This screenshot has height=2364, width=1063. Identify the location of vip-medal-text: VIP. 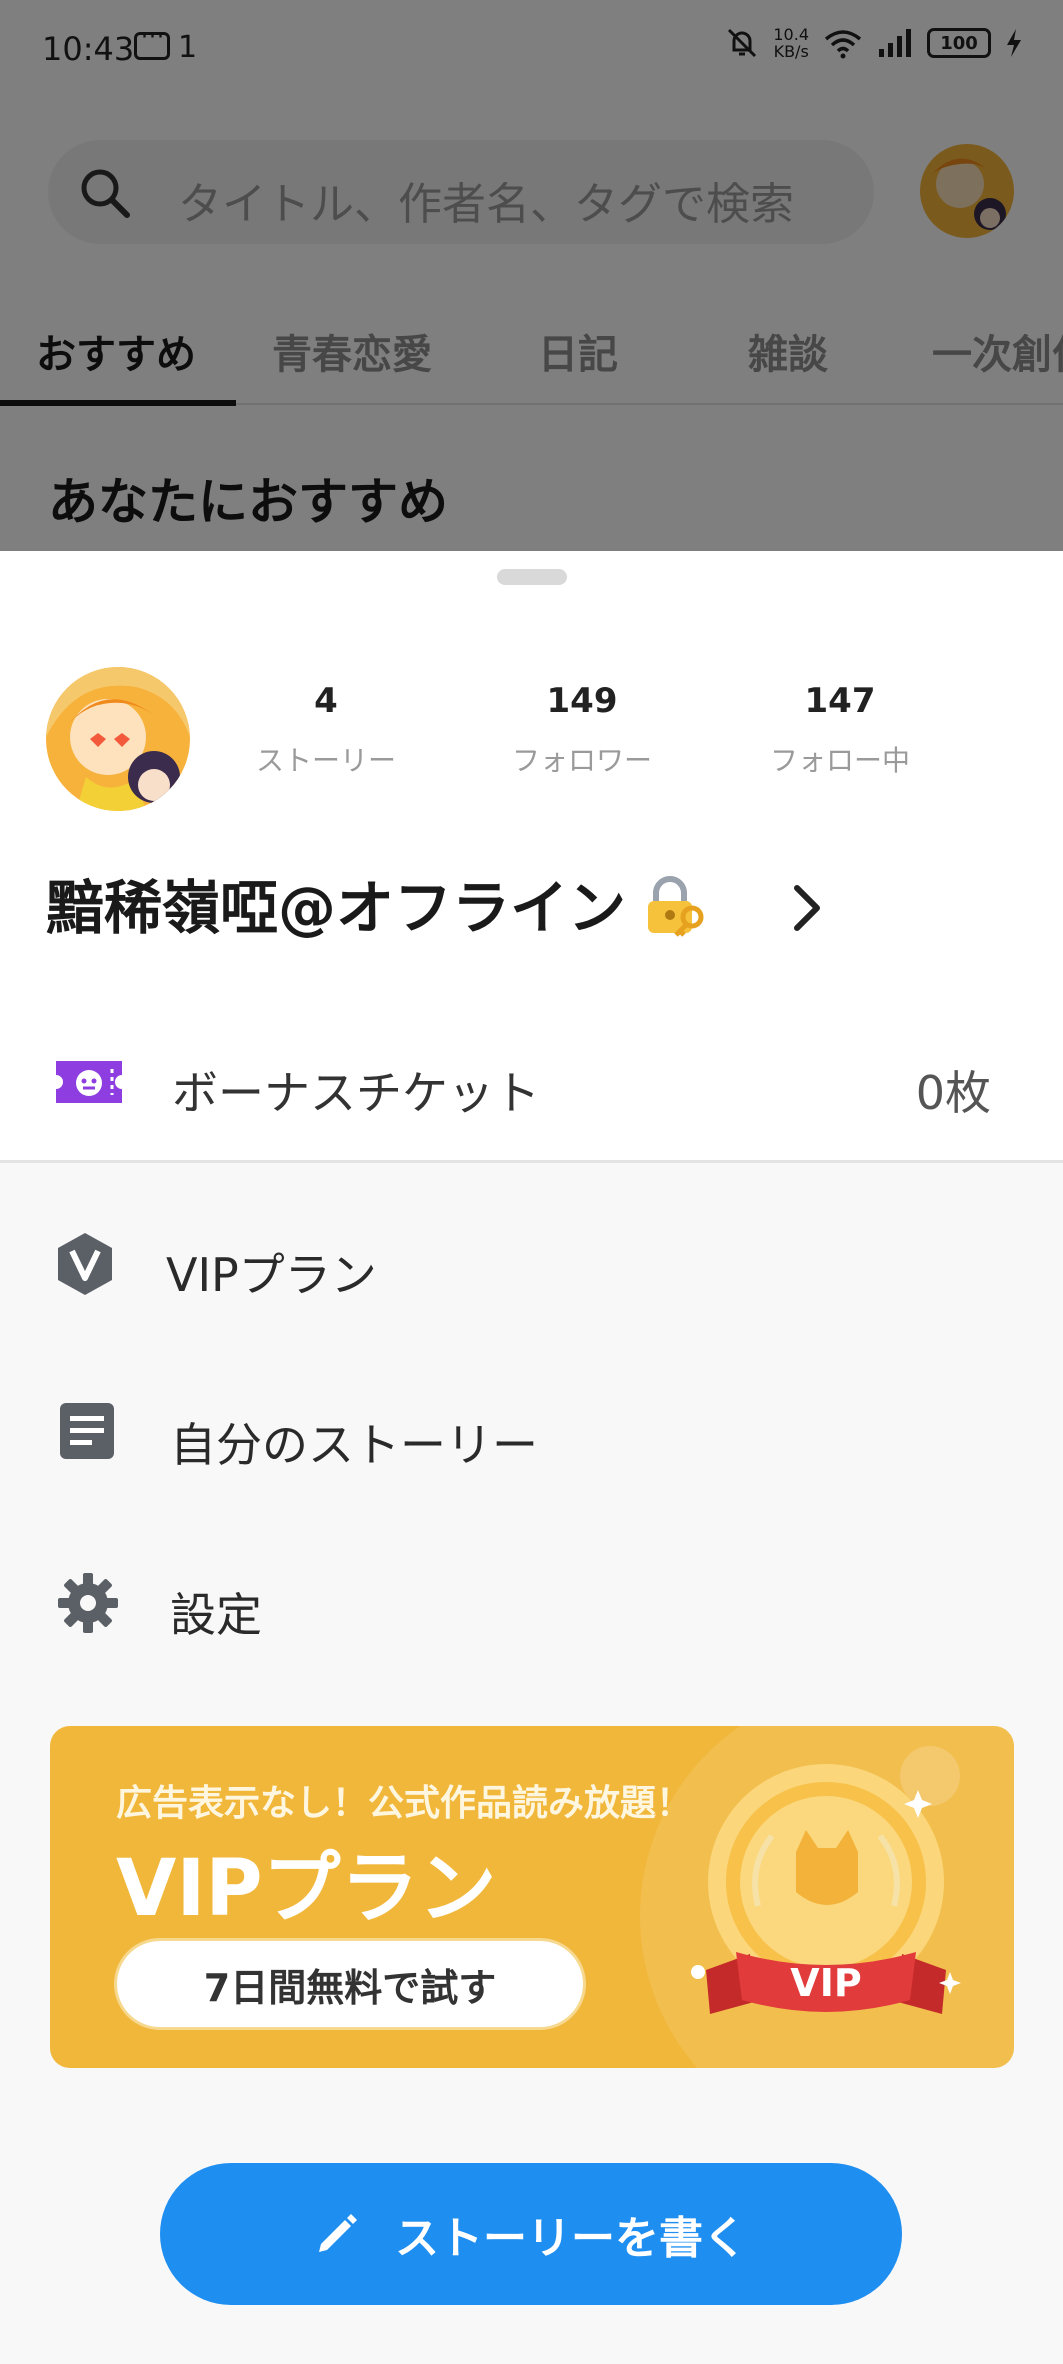
(825, 1983).